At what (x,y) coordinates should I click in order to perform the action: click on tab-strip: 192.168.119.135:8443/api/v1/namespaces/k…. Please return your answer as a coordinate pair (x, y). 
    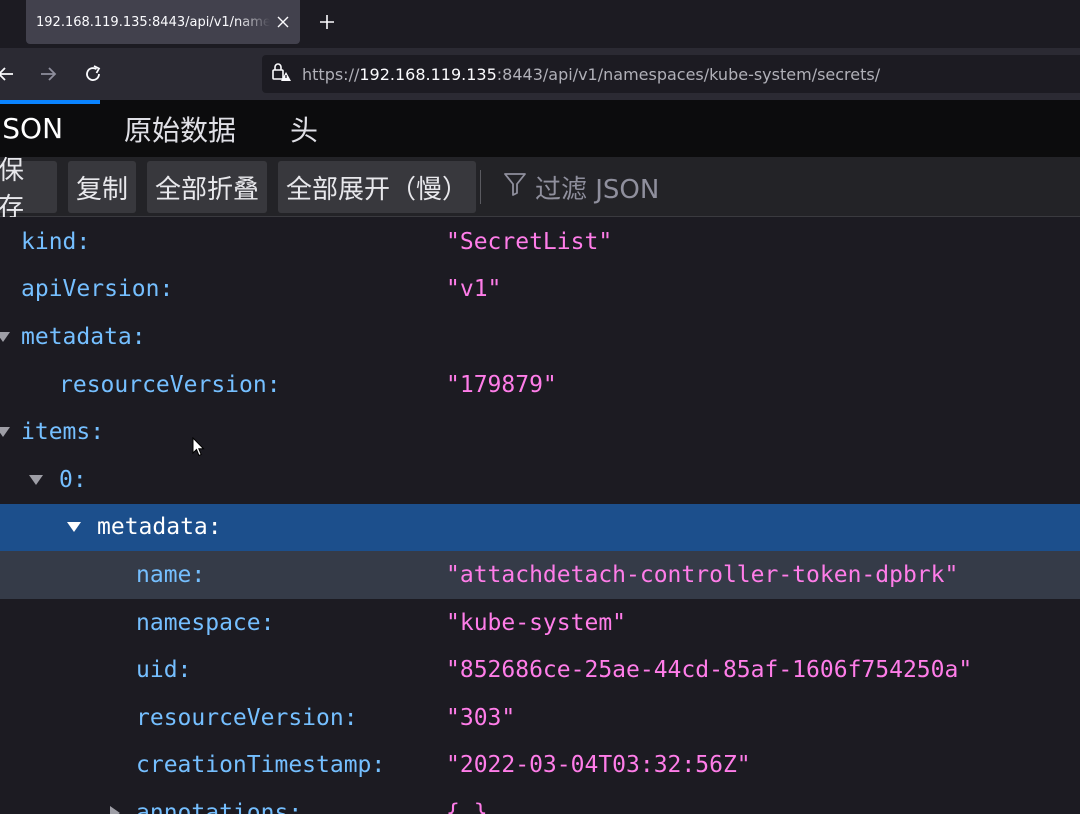
    Looking at the image, I should click on (540, 24).